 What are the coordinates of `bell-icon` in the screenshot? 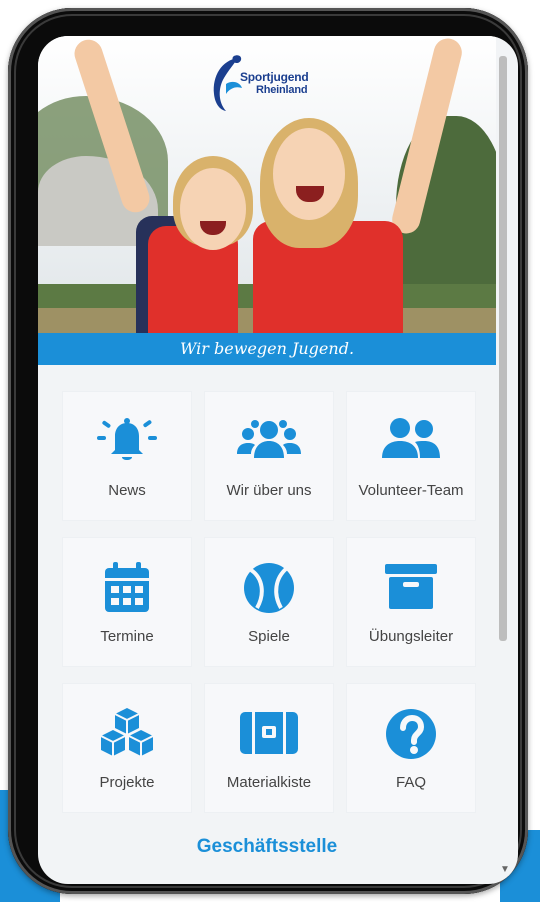 It's located at (127, 439).